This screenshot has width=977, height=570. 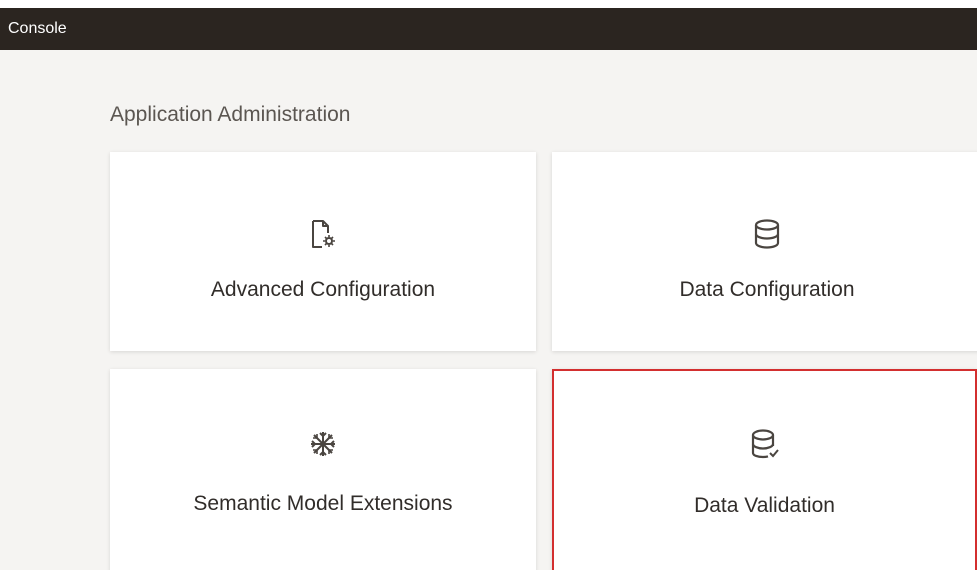 What do you see at coordinates (230, 114) in the screenshot?
I see `section-title: Application Administration` at bounding box center [230, 114].